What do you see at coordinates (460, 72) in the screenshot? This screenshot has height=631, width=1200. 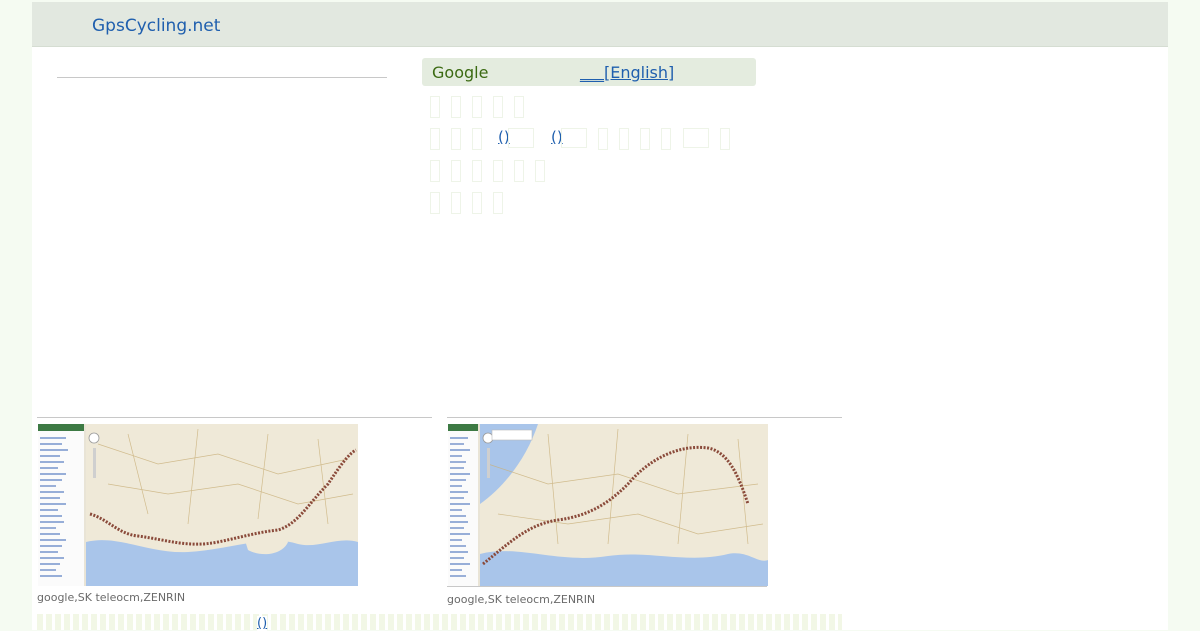 I see `google-label: Google` at bounding box center [460, 72].